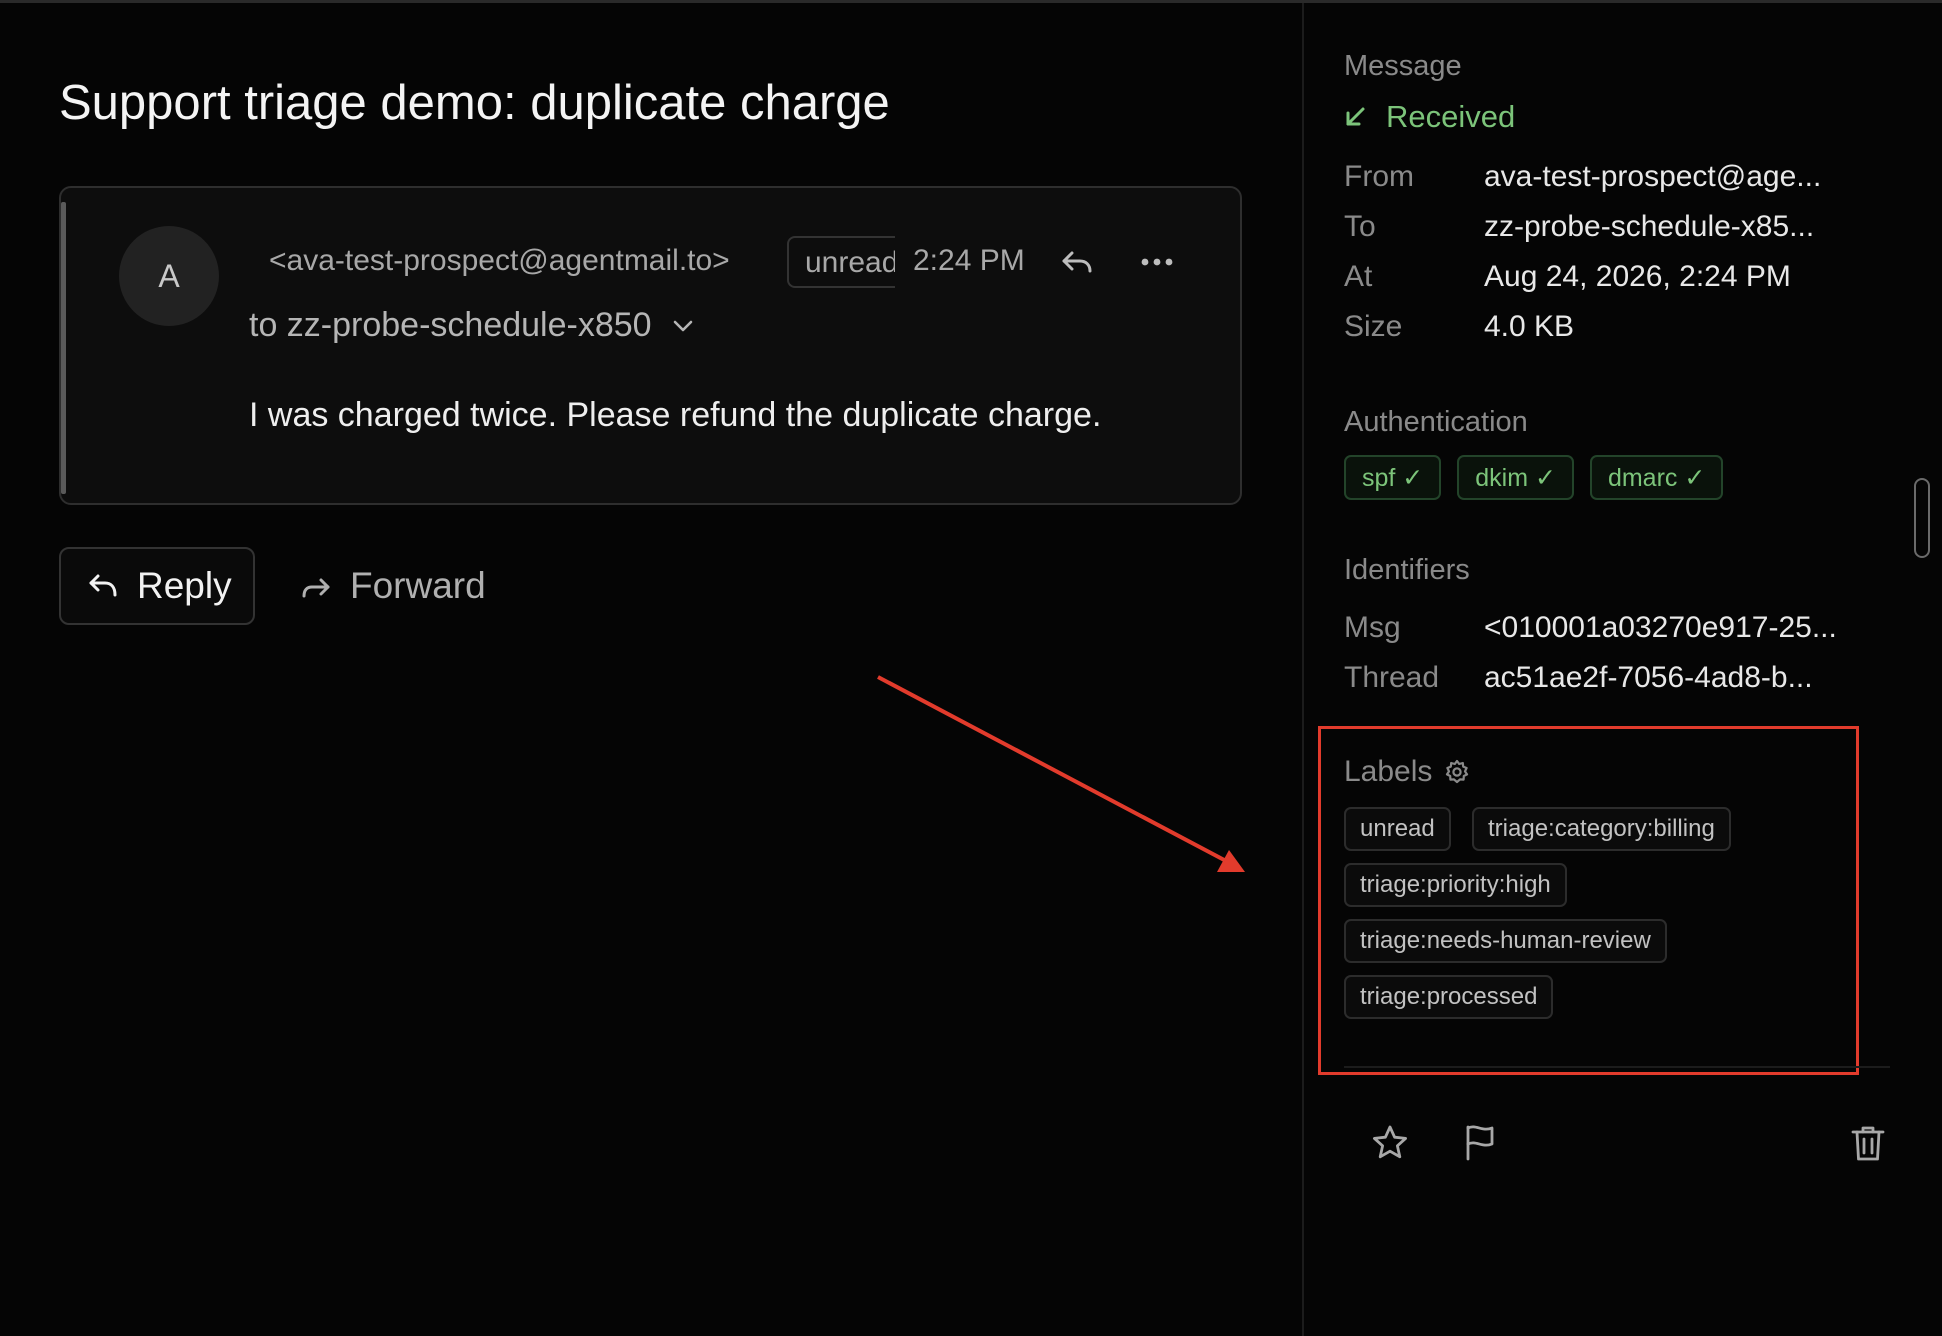 Image resolution: width=1942 pixels, height=1336 pixels. I want to click on label-chip: unread, so click(1397, 829).